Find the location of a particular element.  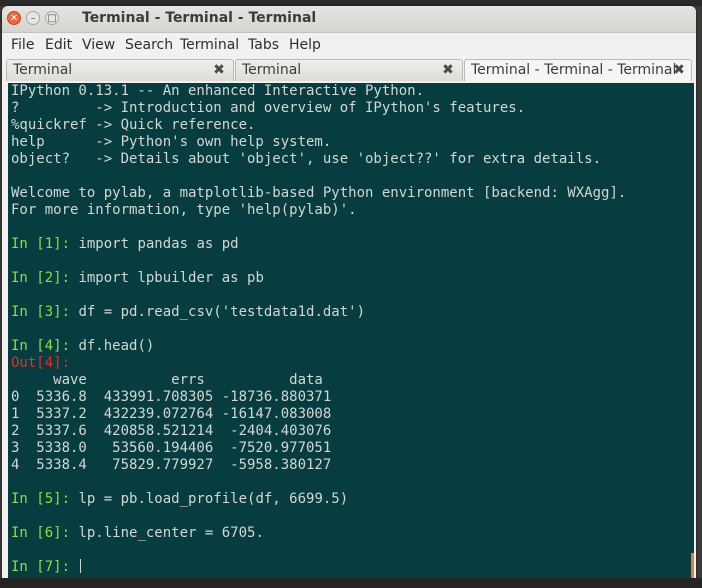

tab-terminal-1: Terminal ✖ is located at coordinates (120, 70).